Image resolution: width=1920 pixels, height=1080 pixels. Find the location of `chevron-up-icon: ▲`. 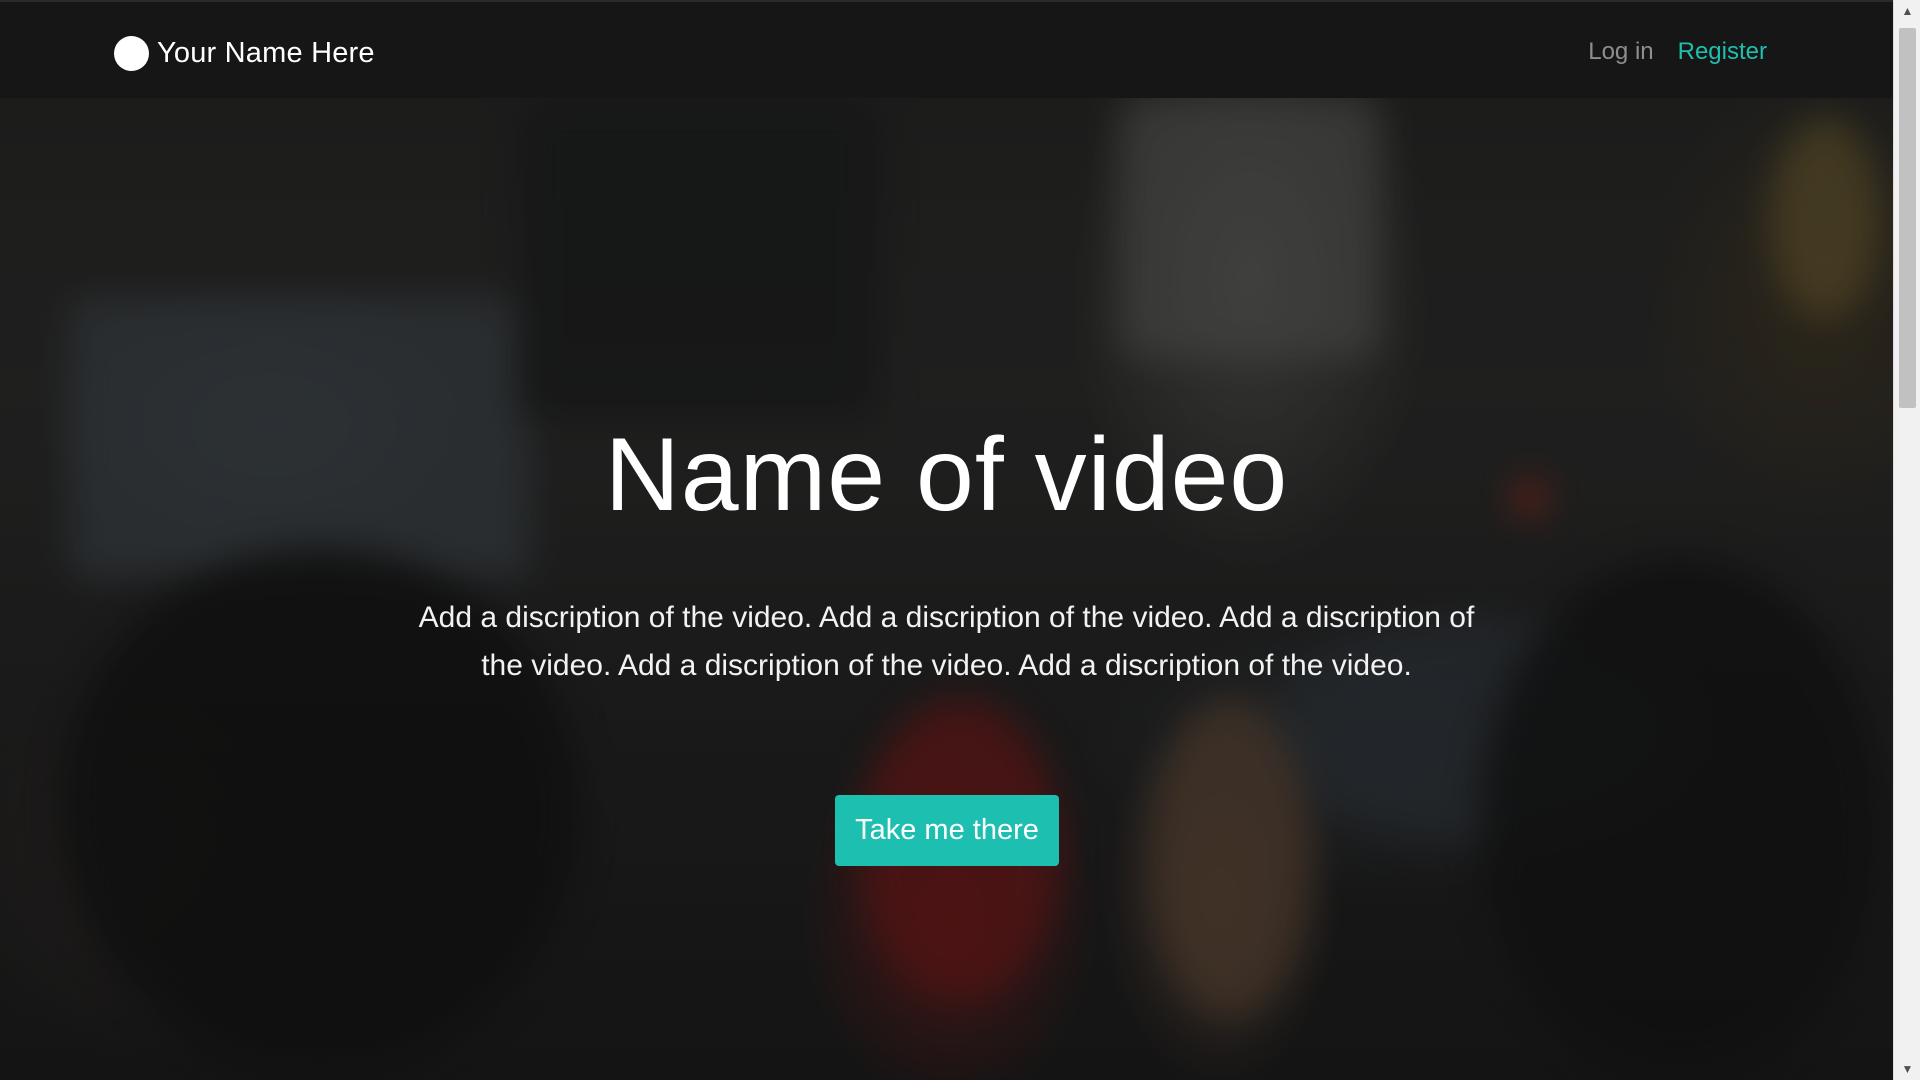

chevron-up-icon: ▲ is located at coordinates (1907, 11).